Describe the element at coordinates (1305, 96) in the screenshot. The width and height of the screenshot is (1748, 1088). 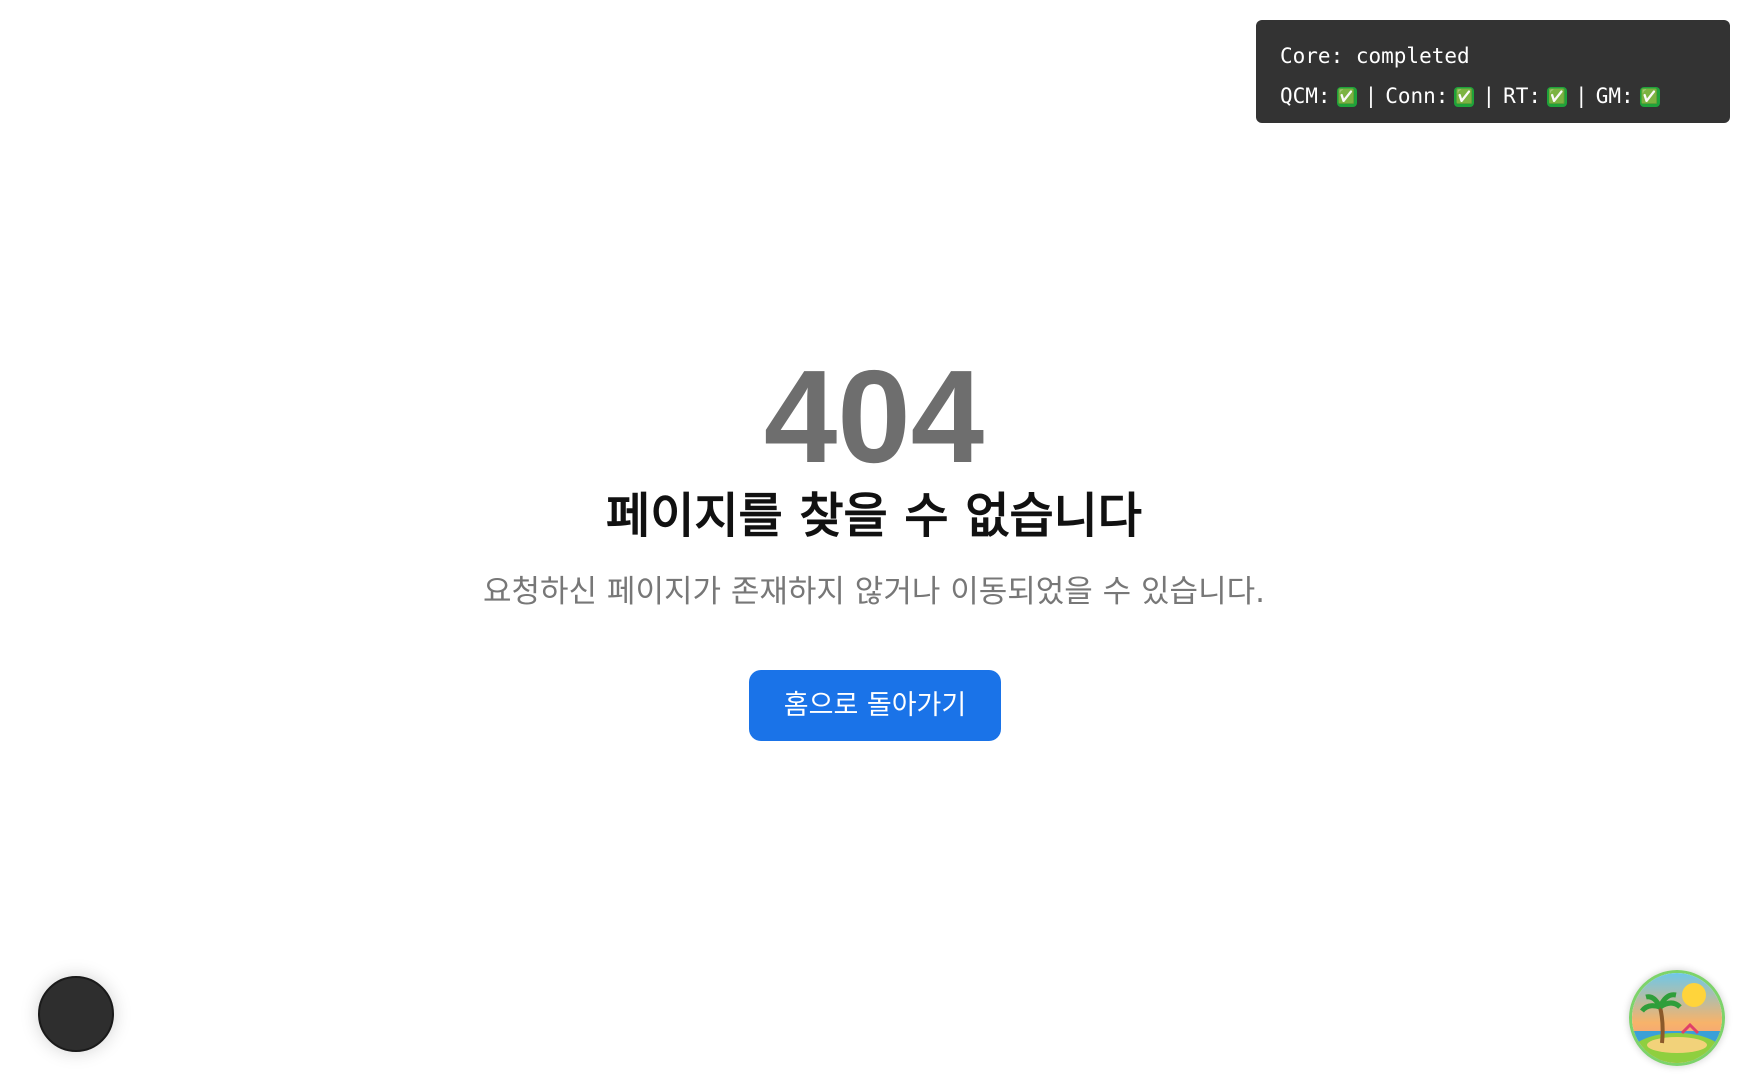
I see `qcm-label: QCM:` at that location.